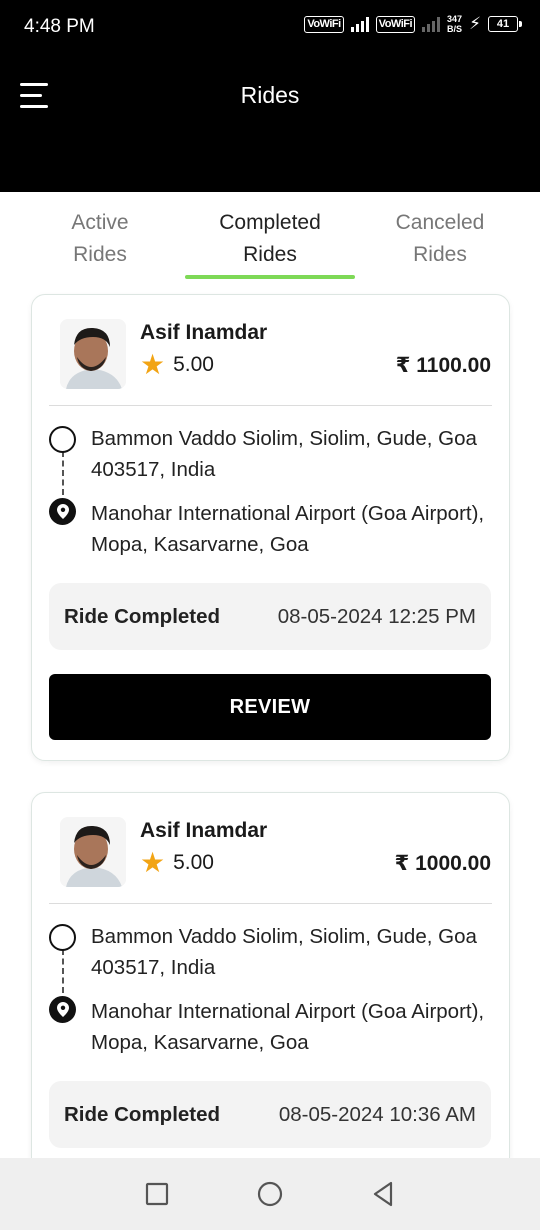 The image size is (540, 1230). Describe the element at coordinates (440, 222) in the screenshot. I see `tab-label-line1: Canceled` at that location.